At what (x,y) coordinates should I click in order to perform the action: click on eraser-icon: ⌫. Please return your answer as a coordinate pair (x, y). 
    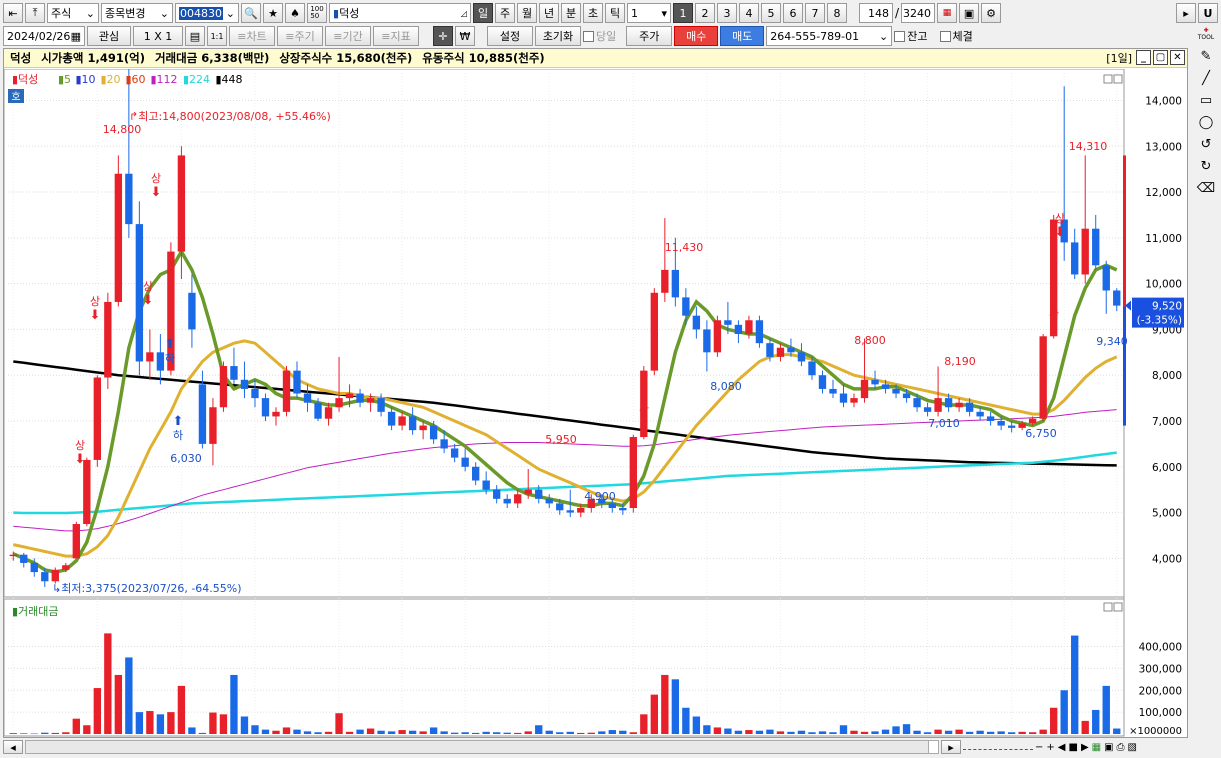
    Looking at the image, I should click on (1206, 188).